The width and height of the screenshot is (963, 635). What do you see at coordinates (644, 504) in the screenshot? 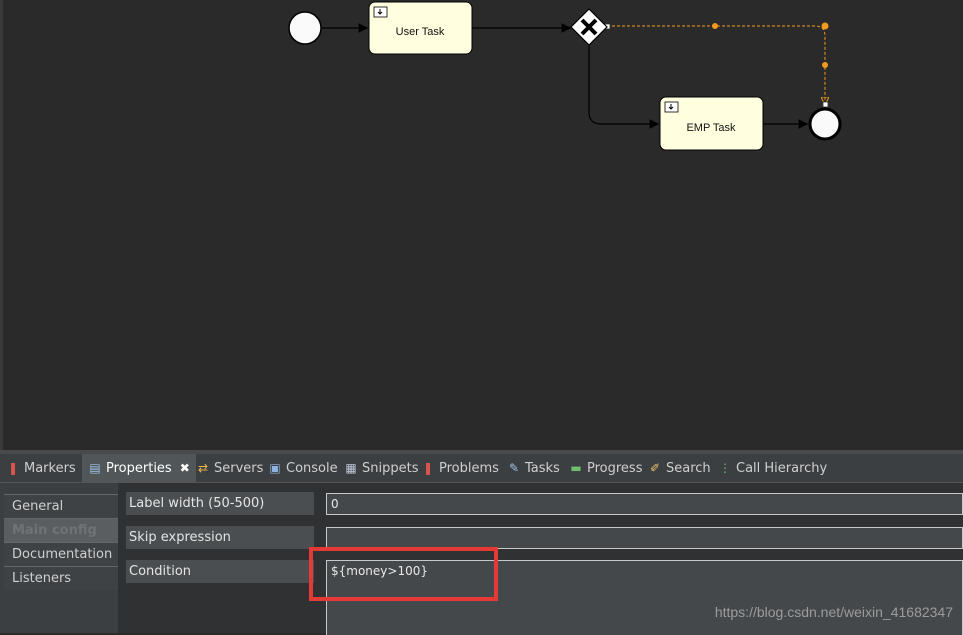
I see `label-width-input: 0` at bounding box center [644, 504].